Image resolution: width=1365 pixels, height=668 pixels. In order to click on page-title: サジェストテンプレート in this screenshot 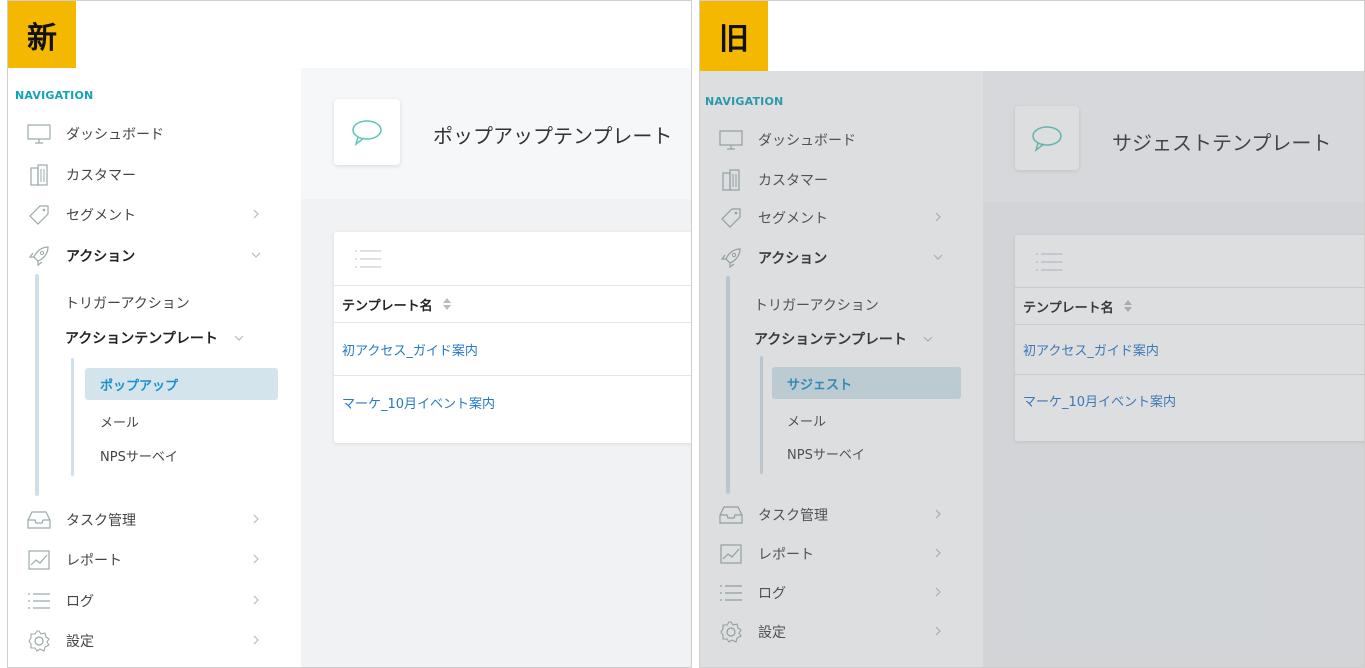, I will do `click(1222, 143)`.